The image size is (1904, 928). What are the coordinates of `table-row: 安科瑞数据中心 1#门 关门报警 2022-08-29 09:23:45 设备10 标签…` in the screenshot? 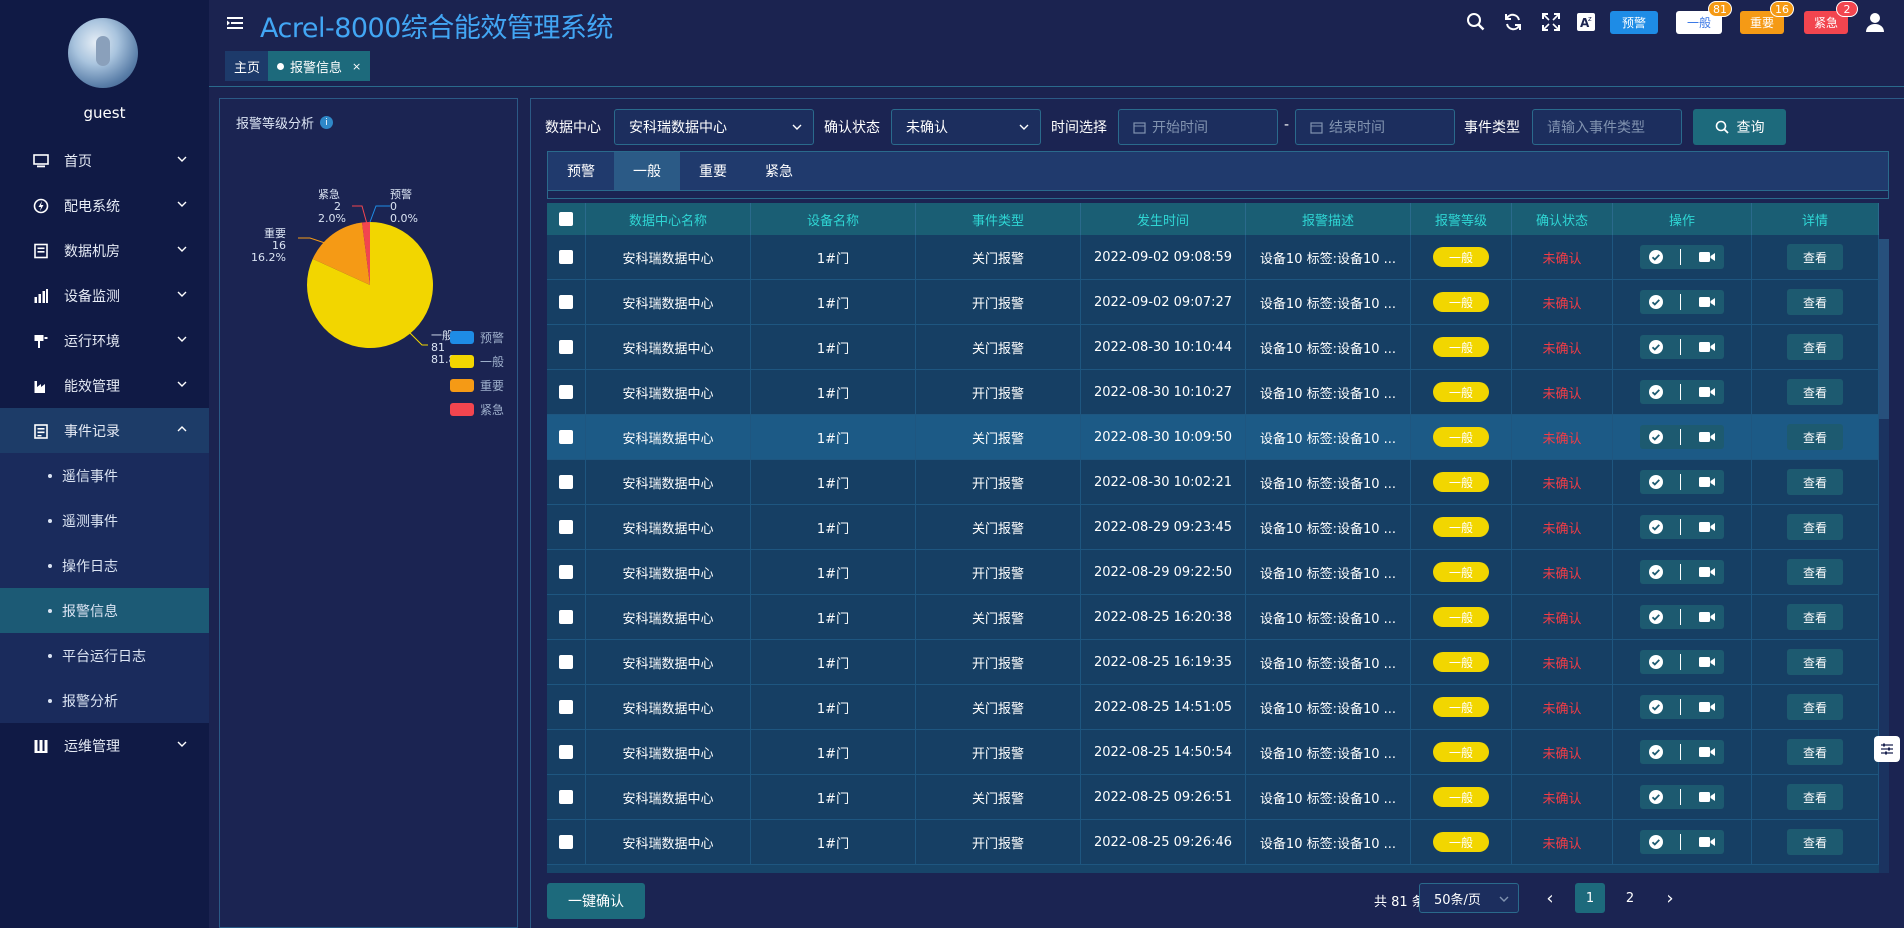 It's located at (1213, 527).